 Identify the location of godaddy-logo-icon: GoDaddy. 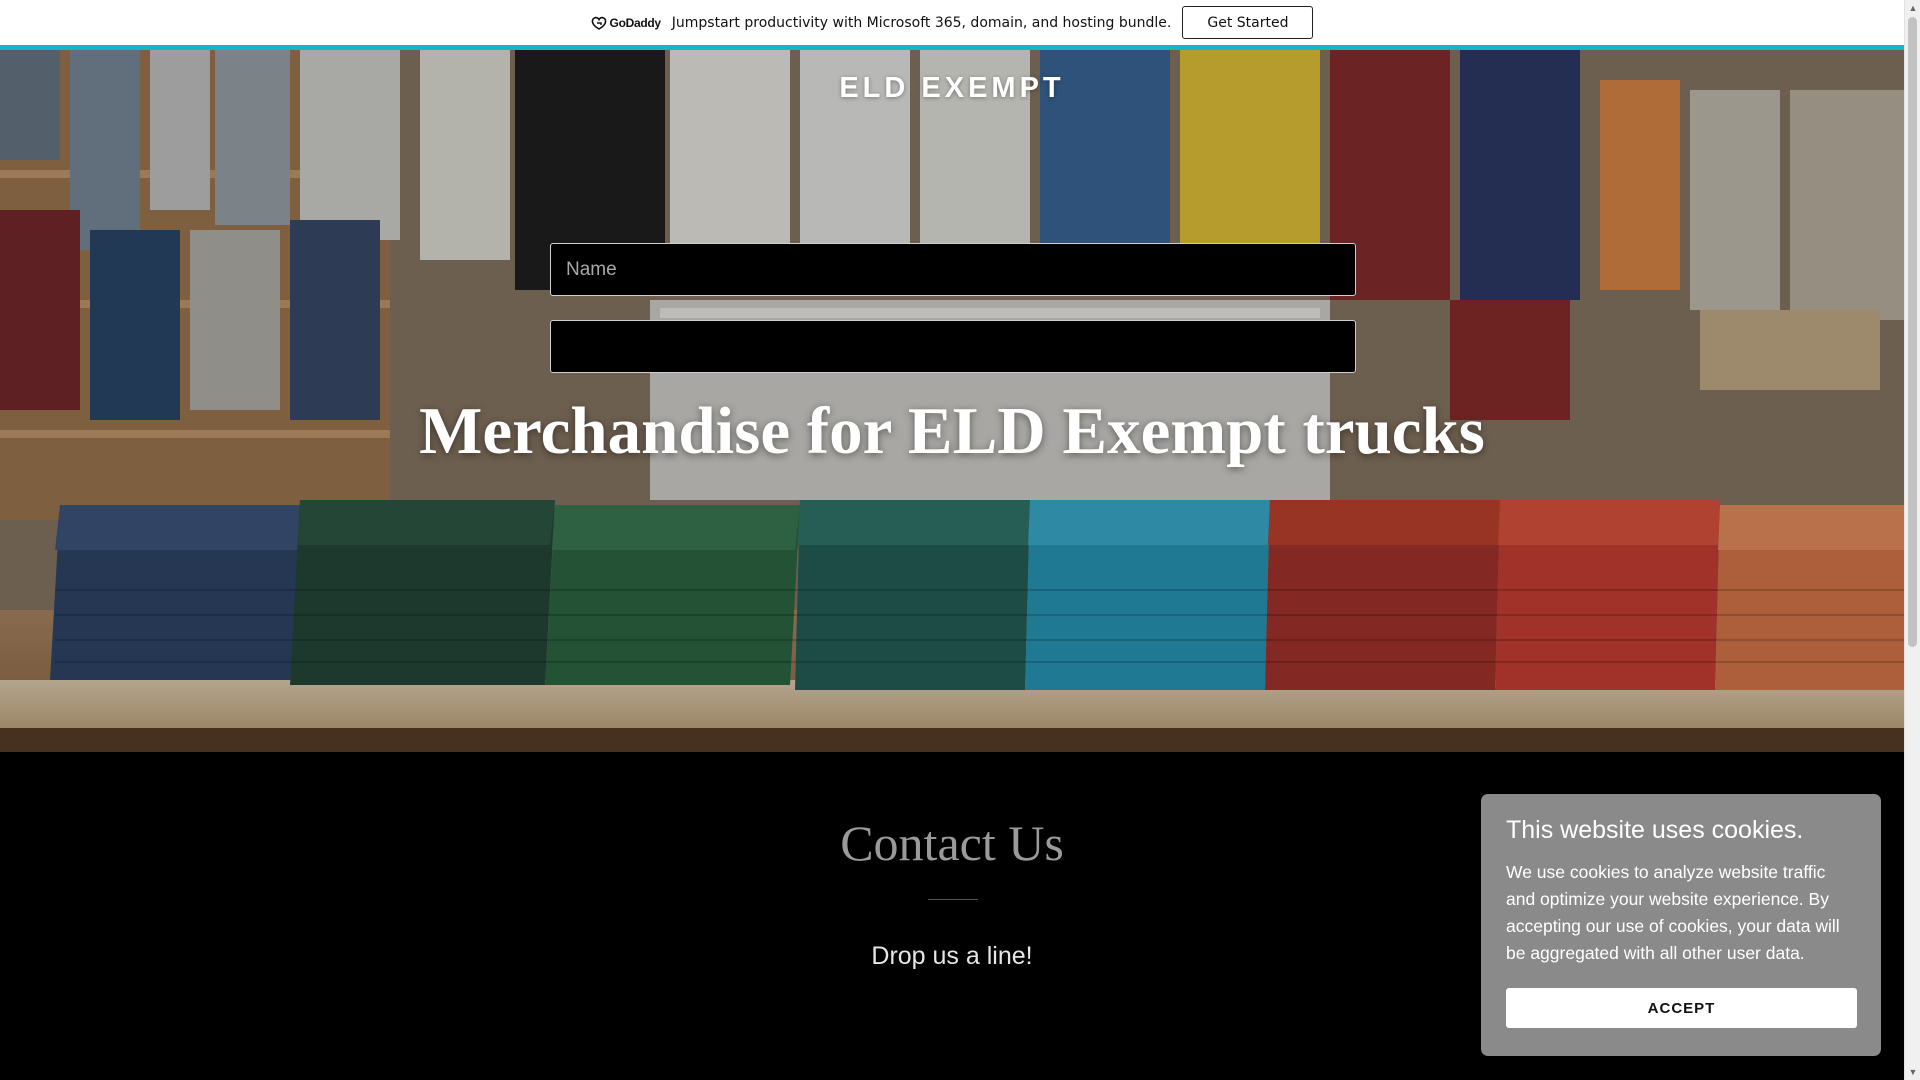
(626, 23).